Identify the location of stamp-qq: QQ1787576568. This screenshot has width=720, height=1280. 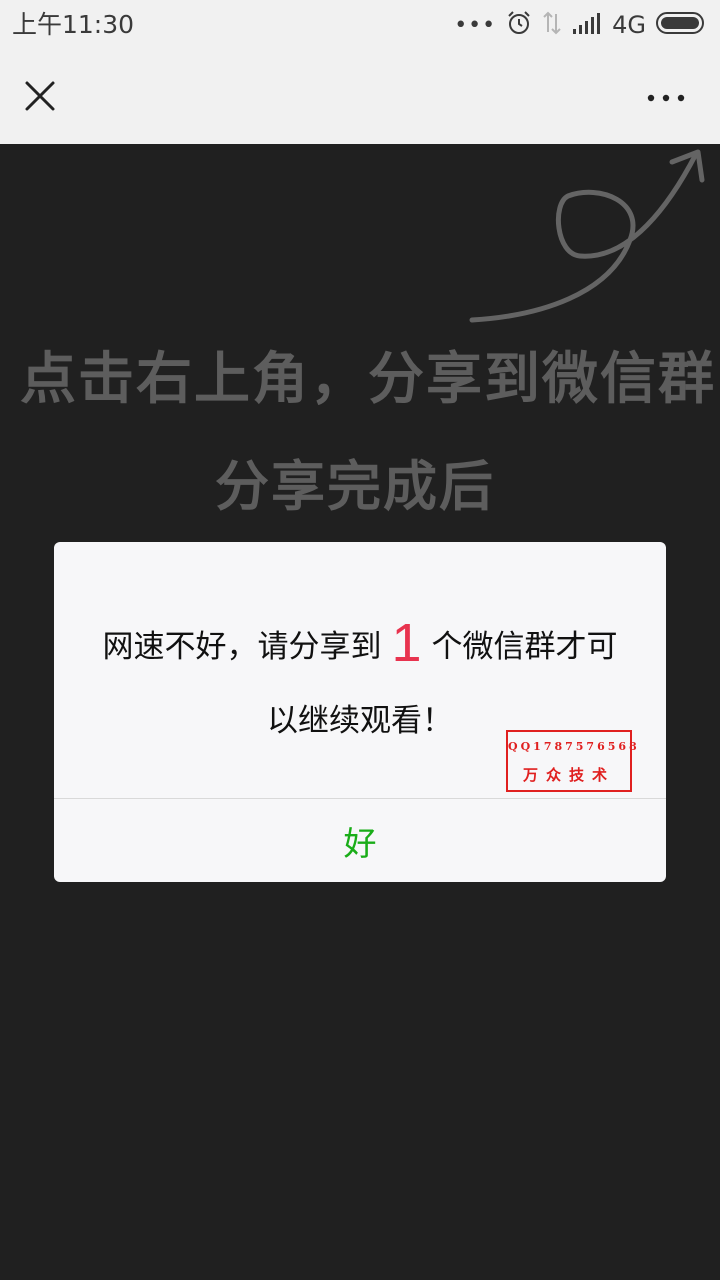
(574, 746).